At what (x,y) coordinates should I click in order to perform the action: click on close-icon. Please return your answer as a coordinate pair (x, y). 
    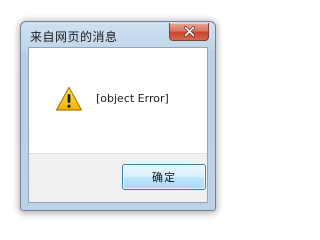
    Looking at the image, I should click on (189, 31).